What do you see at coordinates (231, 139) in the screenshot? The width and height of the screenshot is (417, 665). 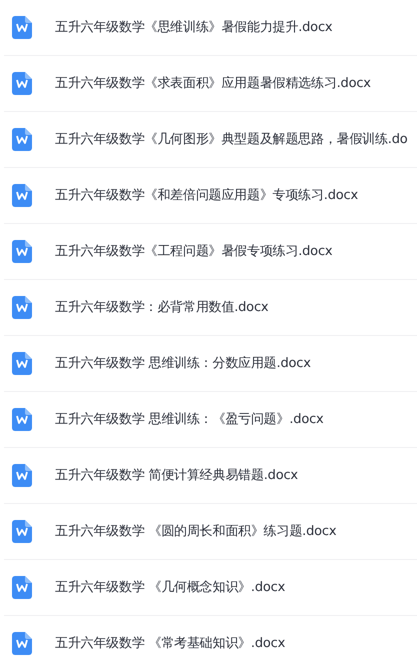 I see `file-name: 五升六年级数学《几何图形》典型题及解题思路，暑假训练.do` at bounding box center [231, 139].